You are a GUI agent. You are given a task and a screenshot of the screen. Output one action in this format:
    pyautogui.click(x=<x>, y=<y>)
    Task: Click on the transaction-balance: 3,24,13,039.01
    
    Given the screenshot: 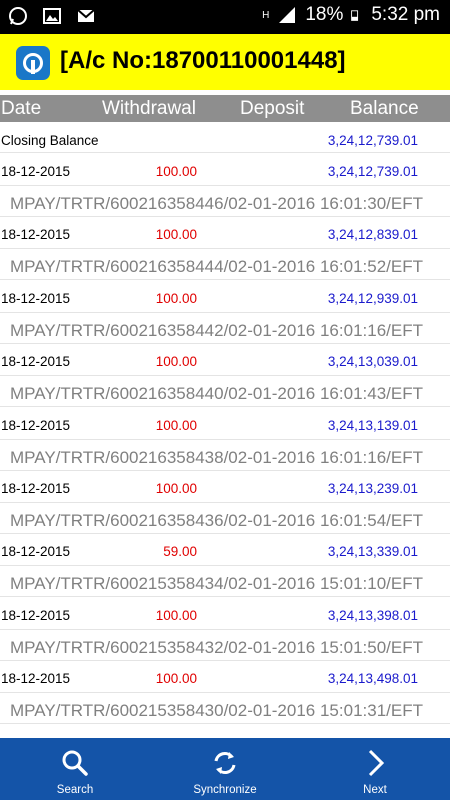 What is the action you would take?
    pyautogui.click(x=372, y=362)
    